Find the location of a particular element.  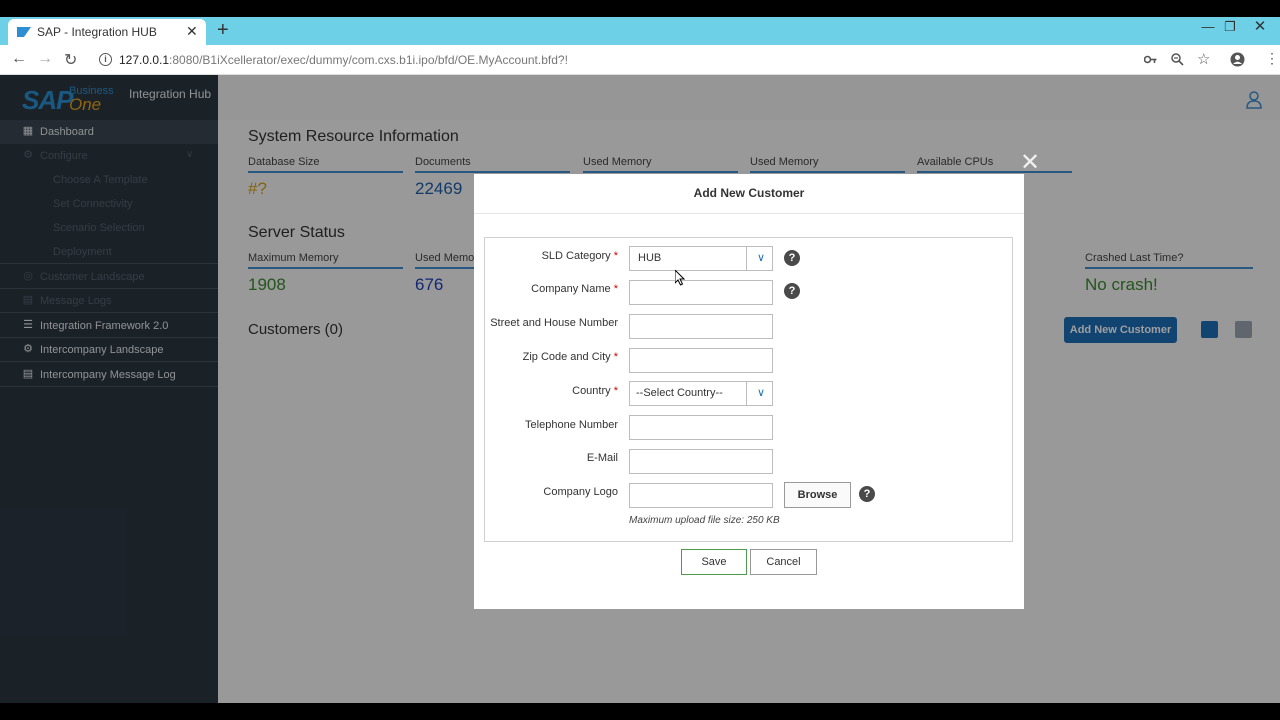

country-select: --Select Country-- ∨ is located at coordinates (701, 393).